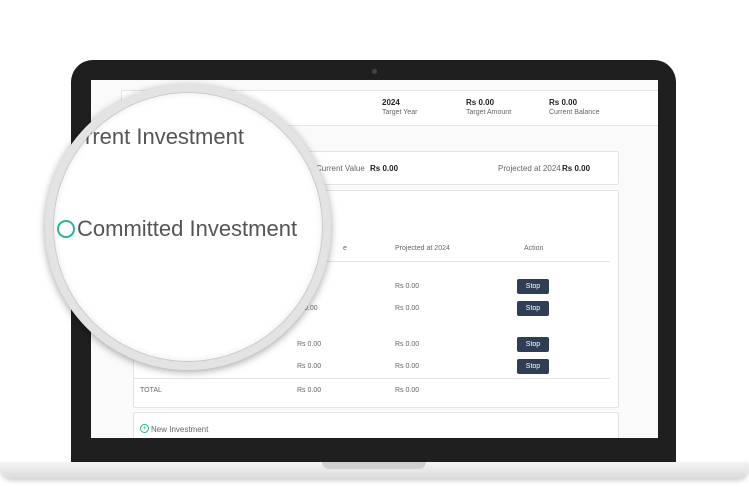  What do you see at coordinates (574, 112) in the screenshot?
I see `current-balance-label: Current Balance` at bounding box center [574, 112].